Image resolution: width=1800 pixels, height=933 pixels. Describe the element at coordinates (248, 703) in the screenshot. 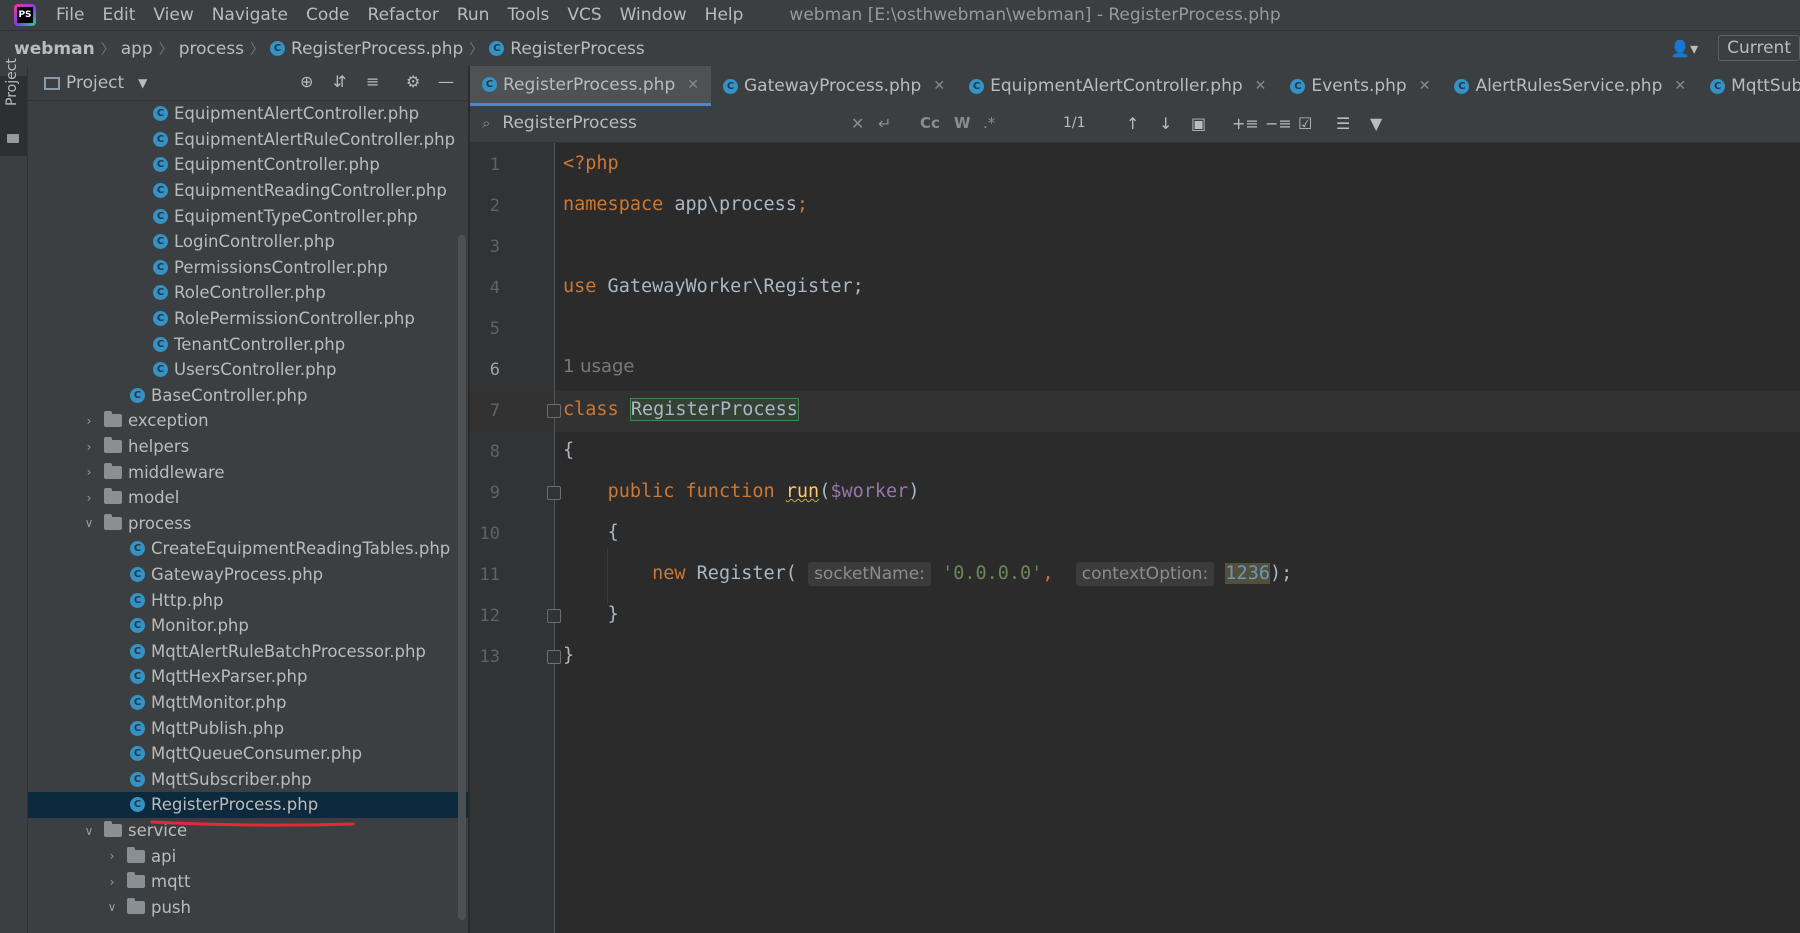

I see `tree-file-row: C MqttMonitor.php` at that location.